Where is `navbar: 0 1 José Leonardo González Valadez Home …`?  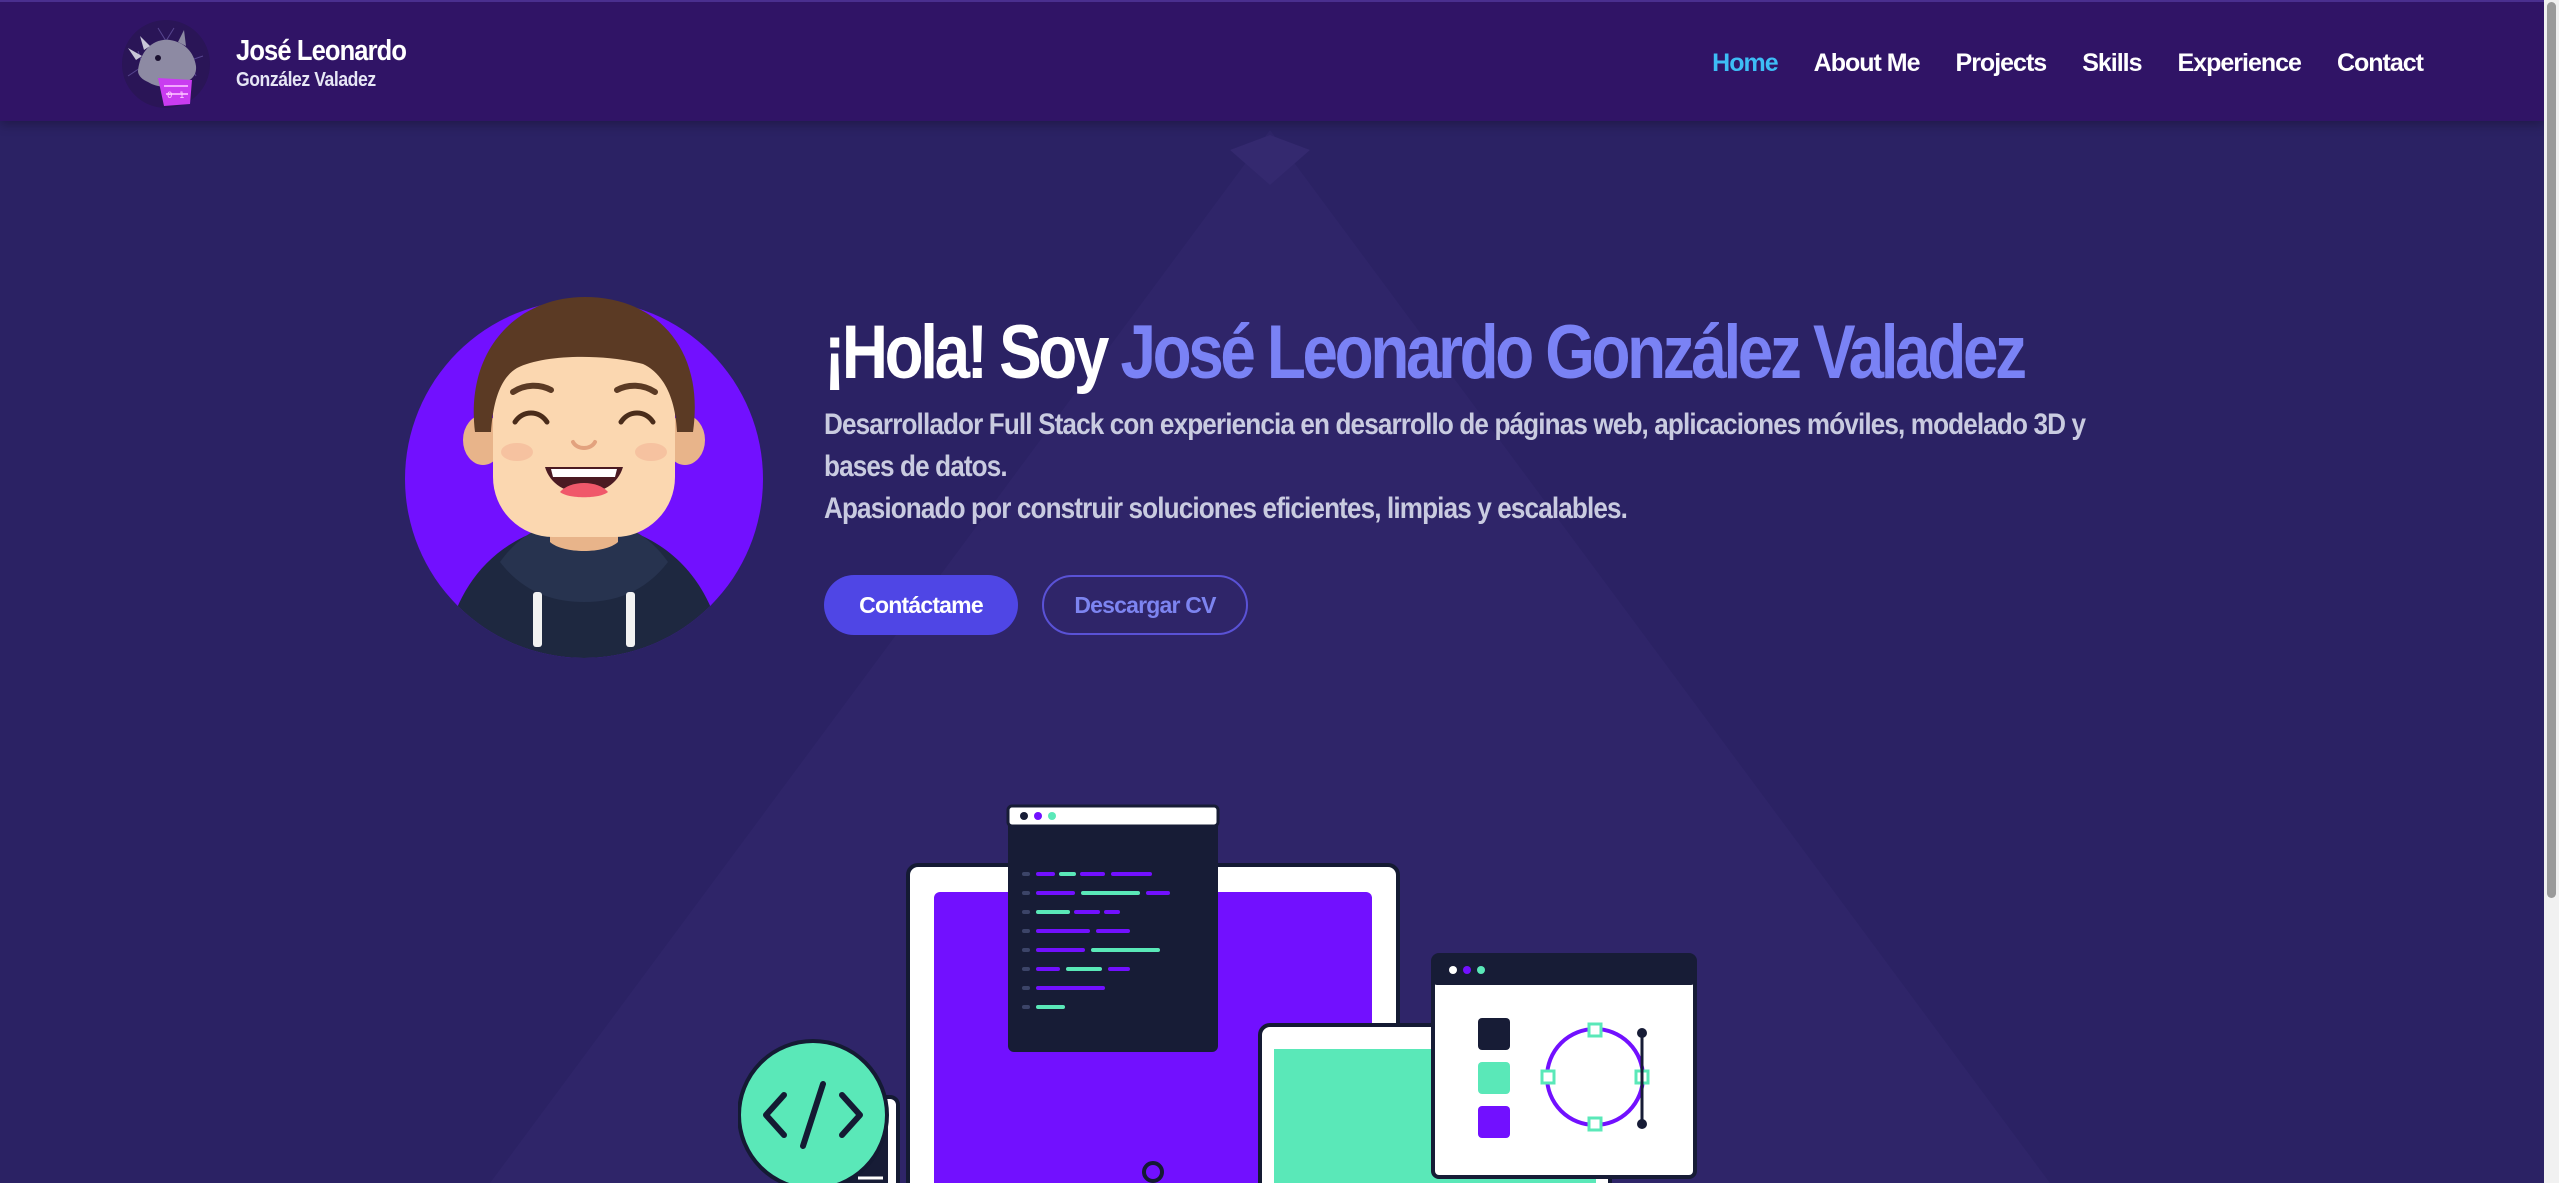 navbar: 0 1 José Leonardo González Valadez Home … is located at coordinates (1272, 60).